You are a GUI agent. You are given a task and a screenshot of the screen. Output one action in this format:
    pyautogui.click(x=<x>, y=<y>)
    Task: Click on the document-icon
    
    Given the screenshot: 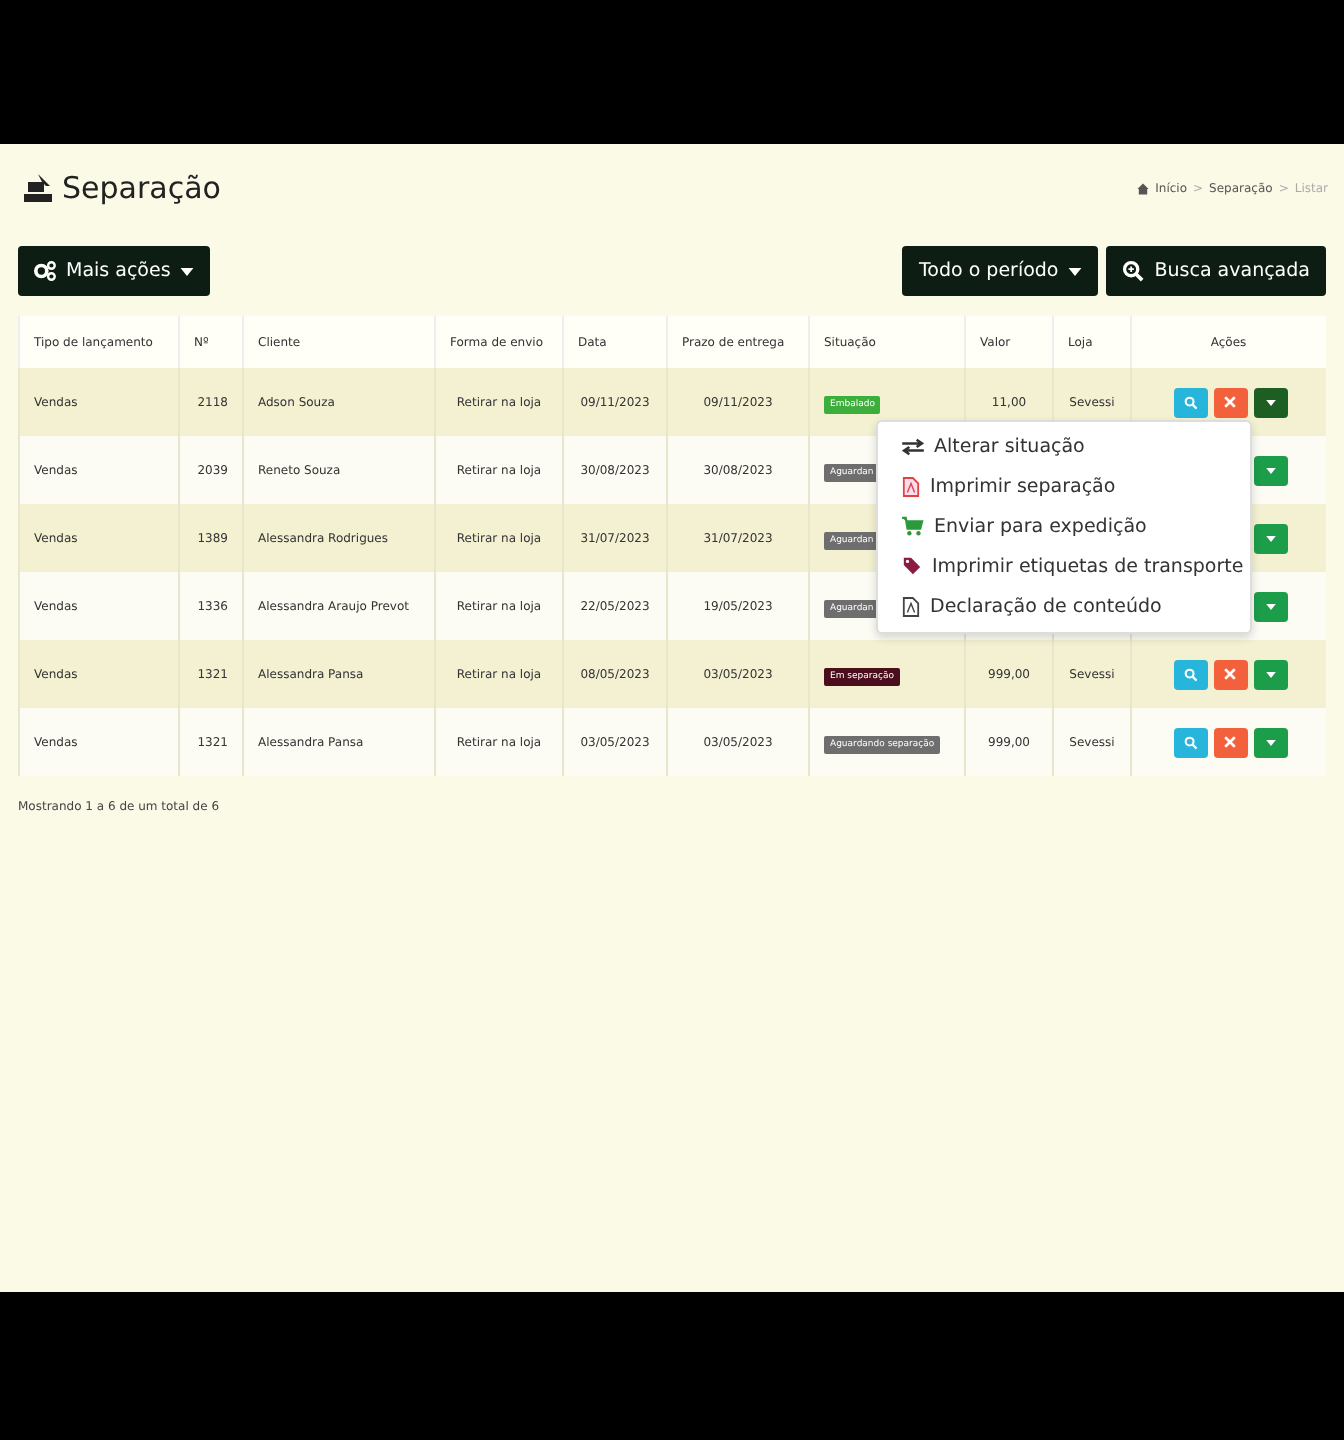 What is the action you would take?
    pyautogui.click(x=911, y=606)
    